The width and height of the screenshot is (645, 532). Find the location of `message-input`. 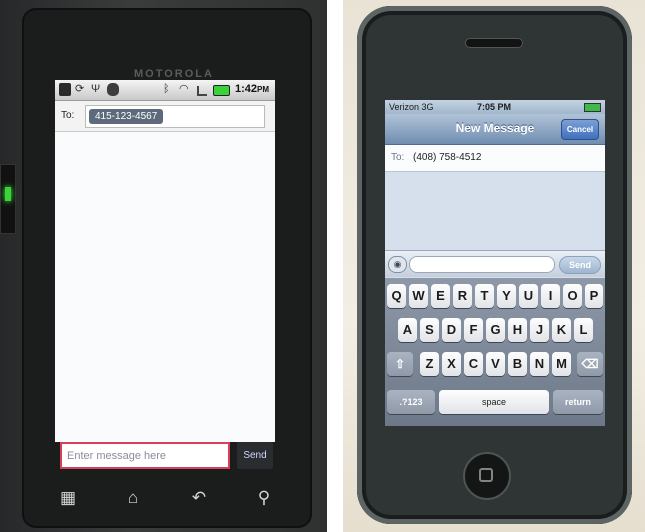

message-input is located at coordinates (482, 264).